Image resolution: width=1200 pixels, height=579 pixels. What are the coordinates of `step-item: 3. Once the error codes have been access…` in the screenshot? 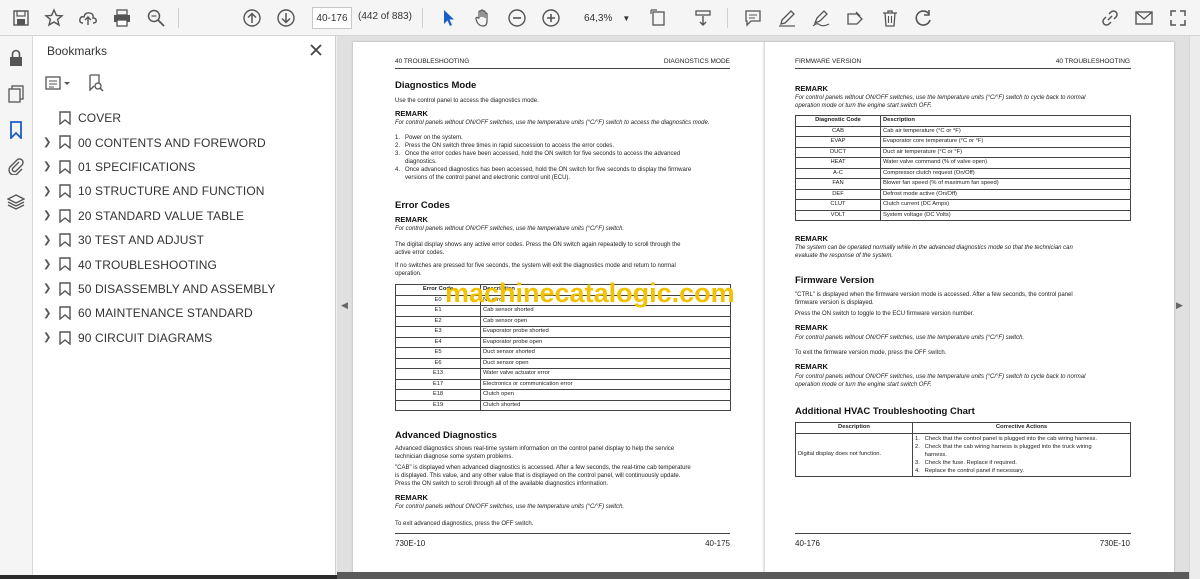 It's located at (538, 154).